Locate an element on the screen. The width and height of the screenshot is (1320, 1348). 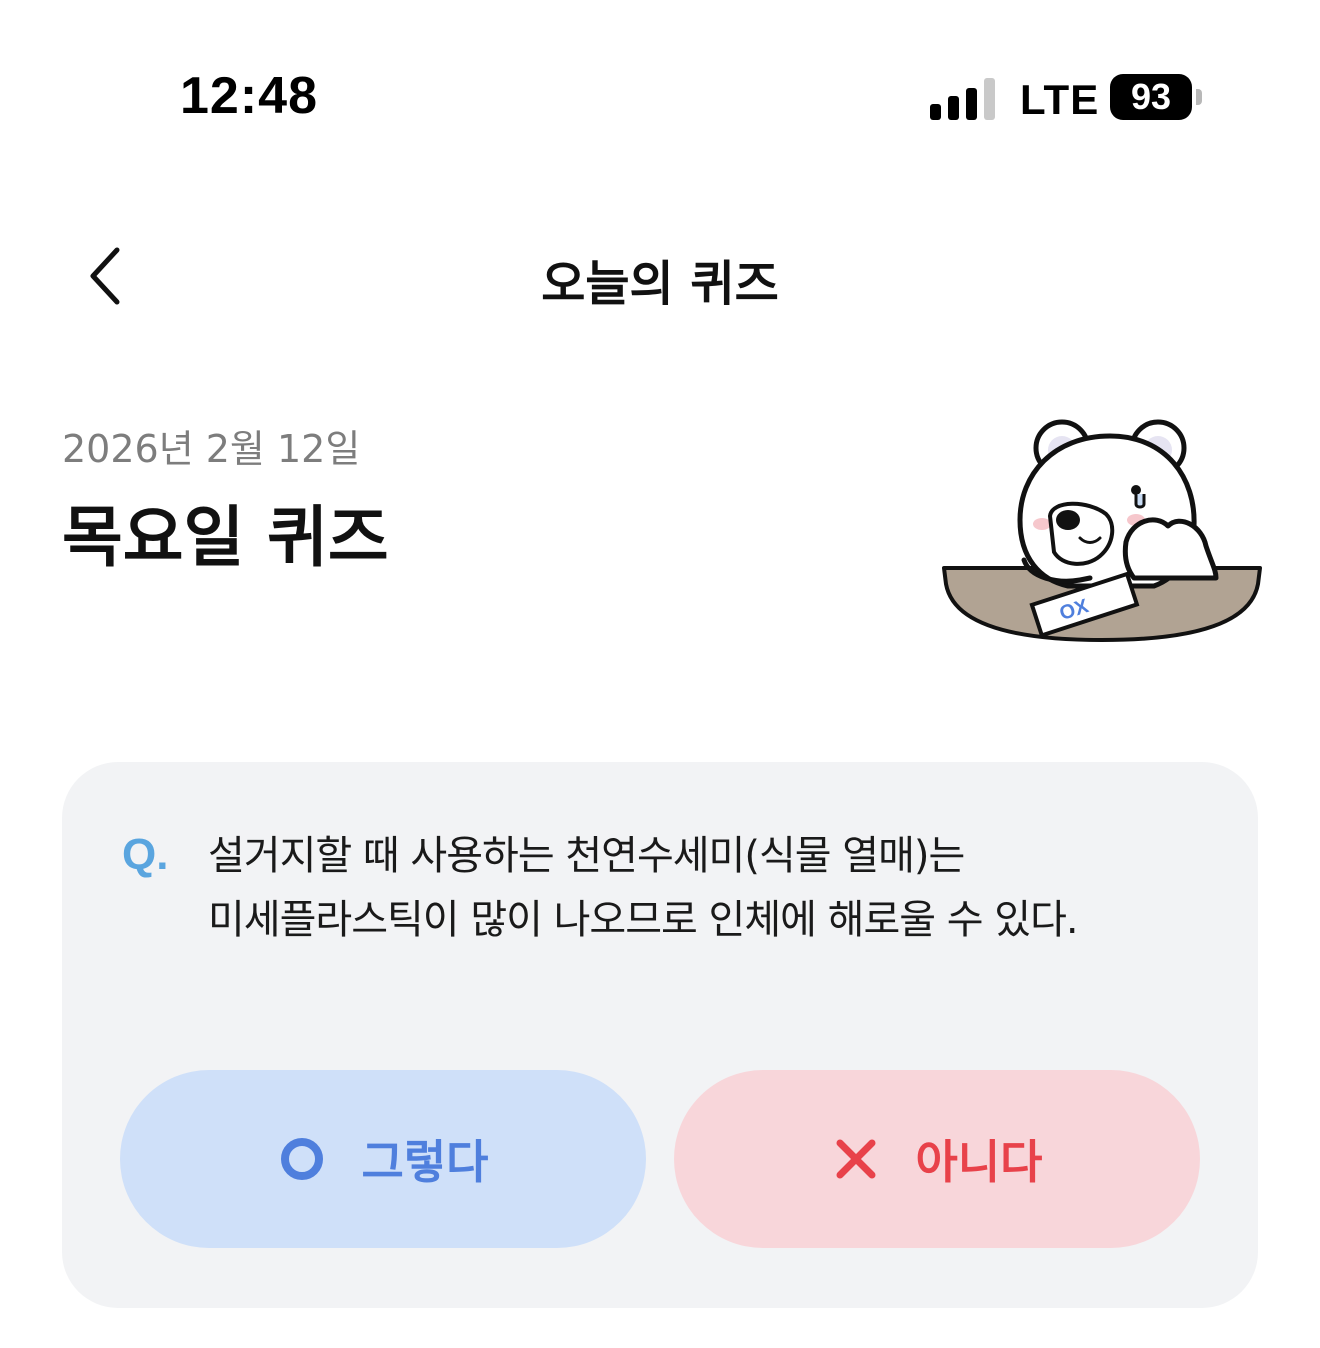
question-line-2: 미세플라스틱이 많이 나오므로 인체에 해로울 수 있다. is located at coordinates (643, 920).